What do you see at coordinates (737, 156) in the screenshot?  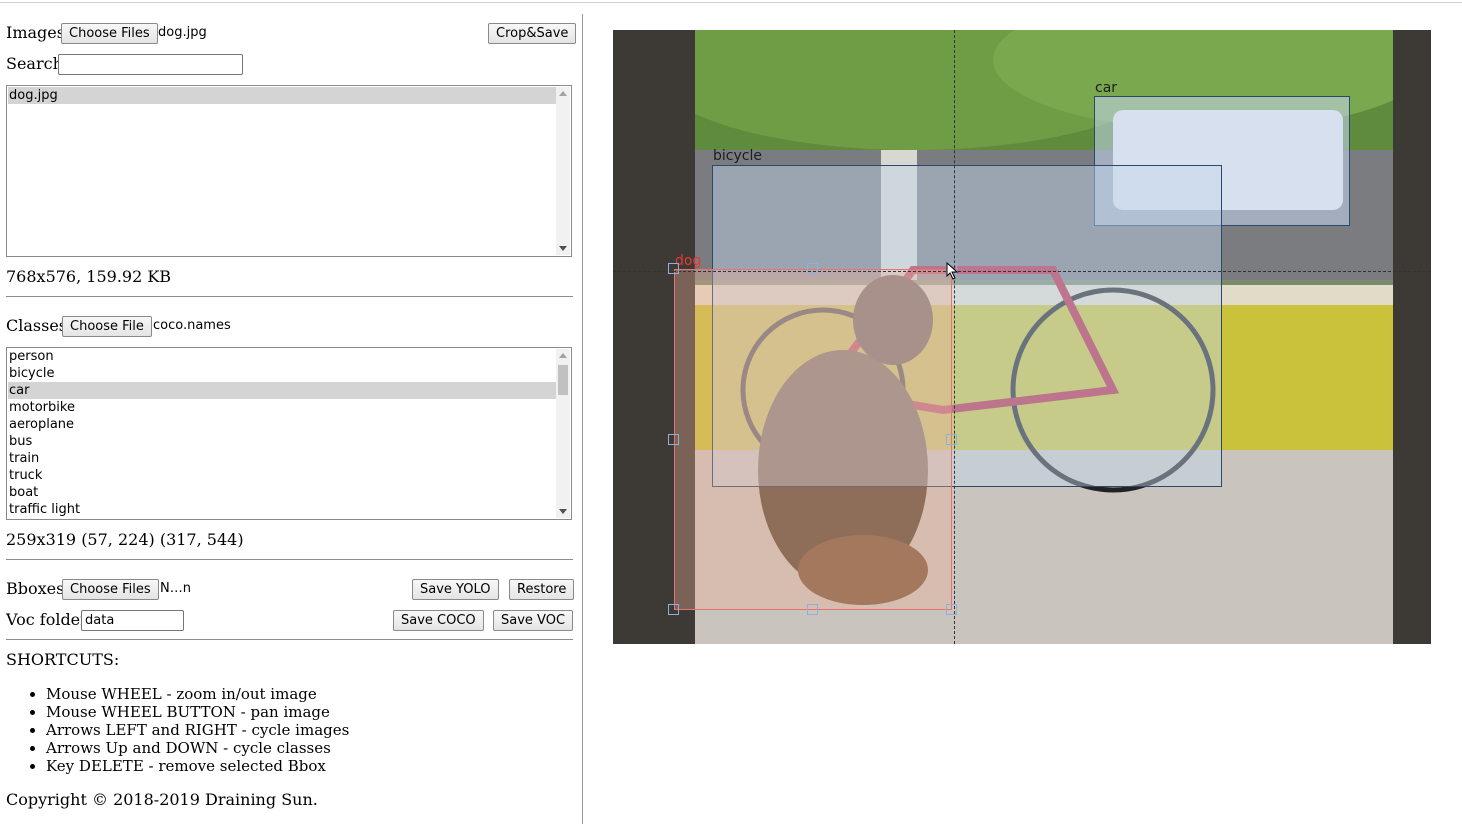 I see `bbox-label-bicycle: bicycle` at bounding box center [737, 156].